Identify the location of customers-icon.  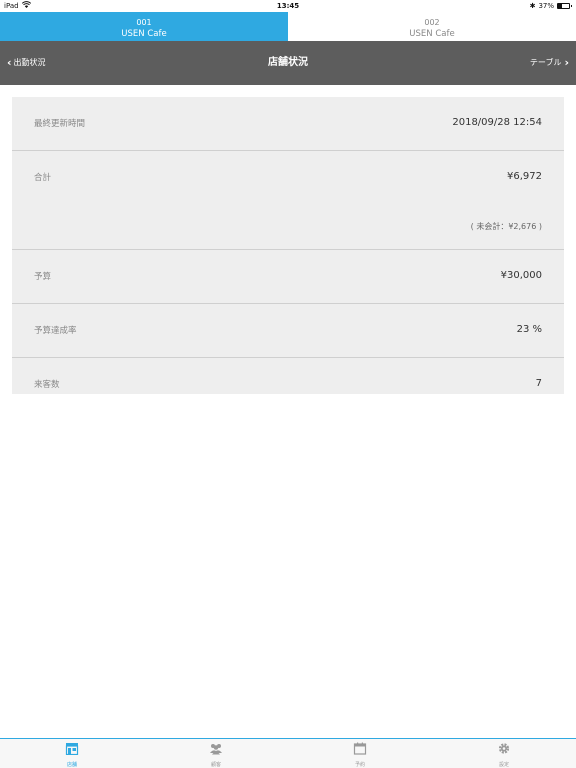
(216, 749).